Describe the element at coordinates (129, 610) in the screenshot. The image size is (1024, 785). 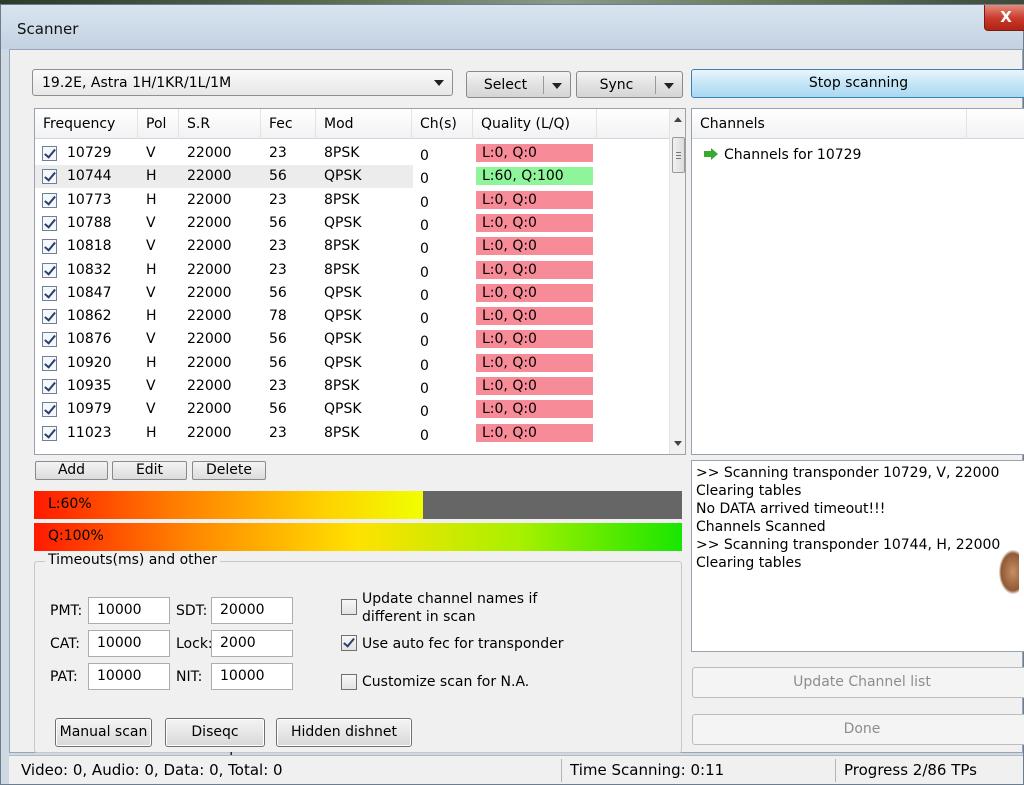
I see `pmt-field: 10000` at that location.